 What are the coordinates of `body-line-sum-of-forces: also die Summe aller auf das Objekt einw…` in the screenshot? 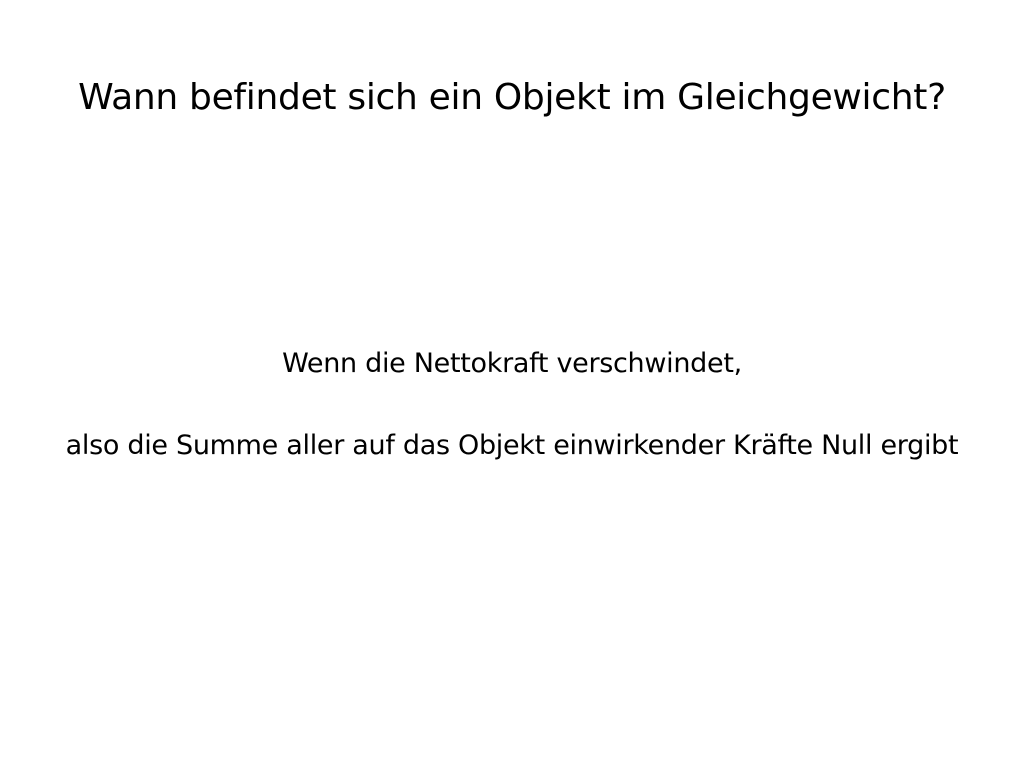 It's located at (512, 445).